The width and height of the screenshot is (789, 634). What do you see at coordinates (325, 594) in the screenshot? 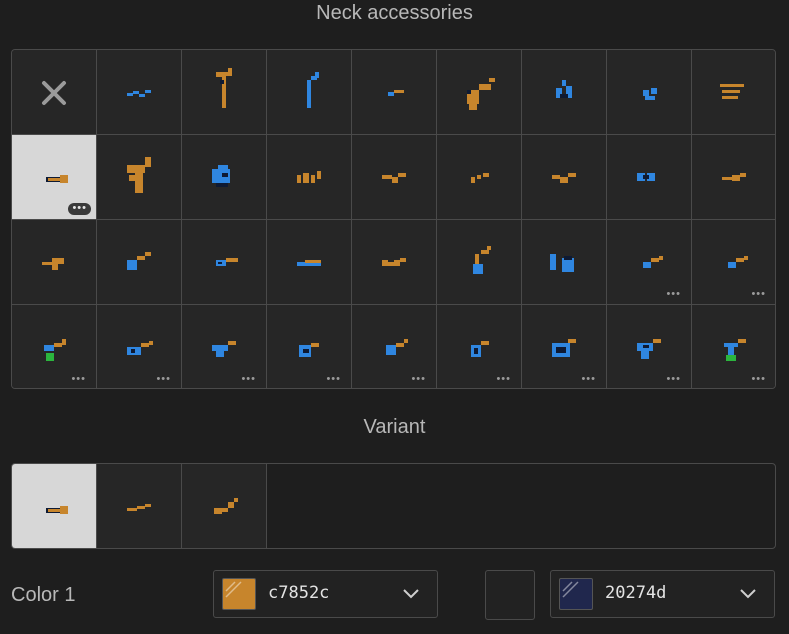
I see `color1-select: c7852c` at bounding box center [325, 594].